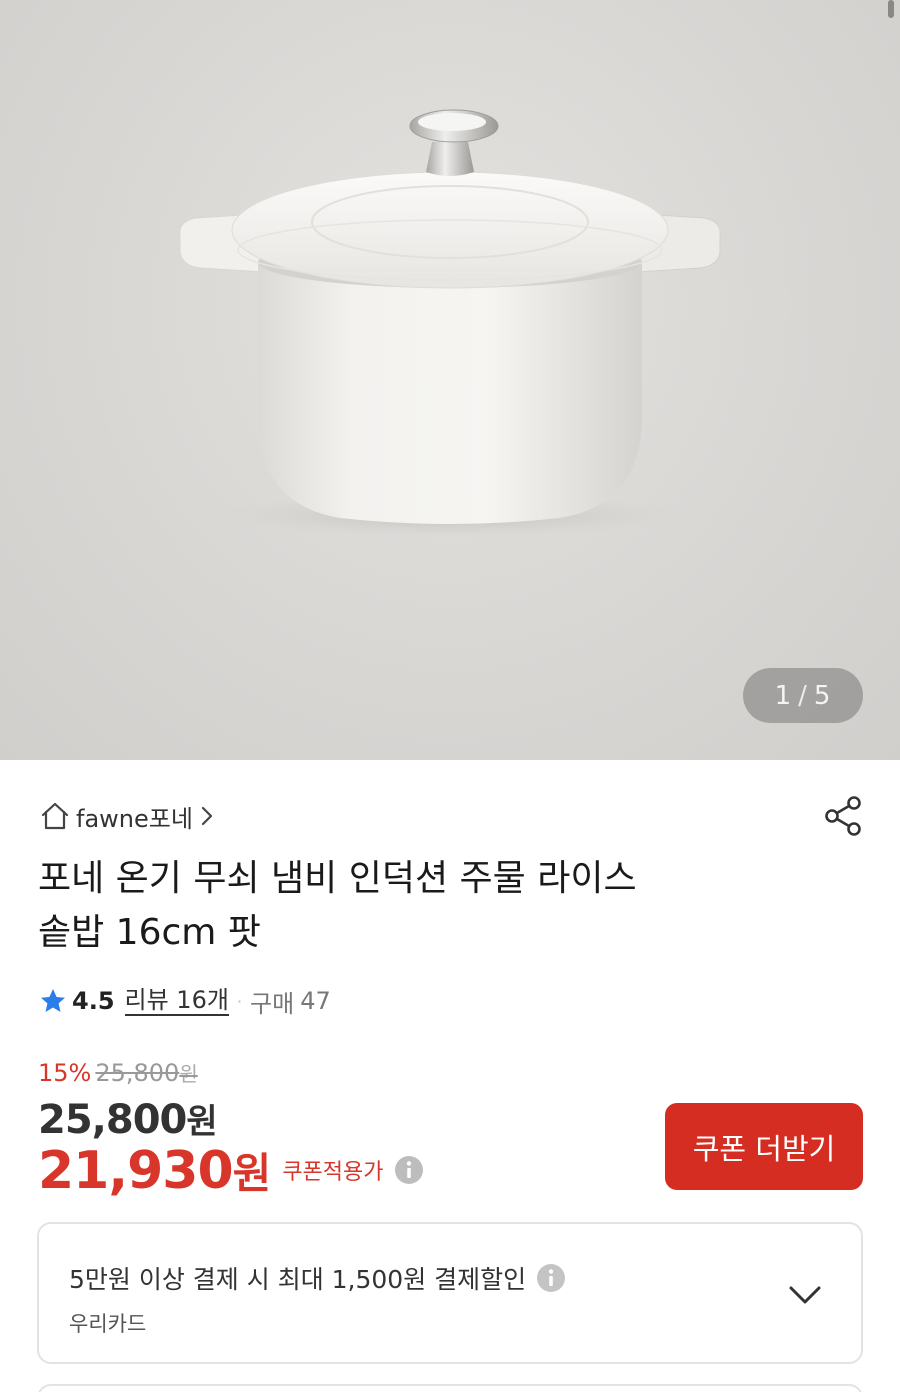  What do you see at coordinates (149, 932) in the screenshot?
I see `product-title-line2: 솥밥 16cm 팟` at bounding box center [149, 932].